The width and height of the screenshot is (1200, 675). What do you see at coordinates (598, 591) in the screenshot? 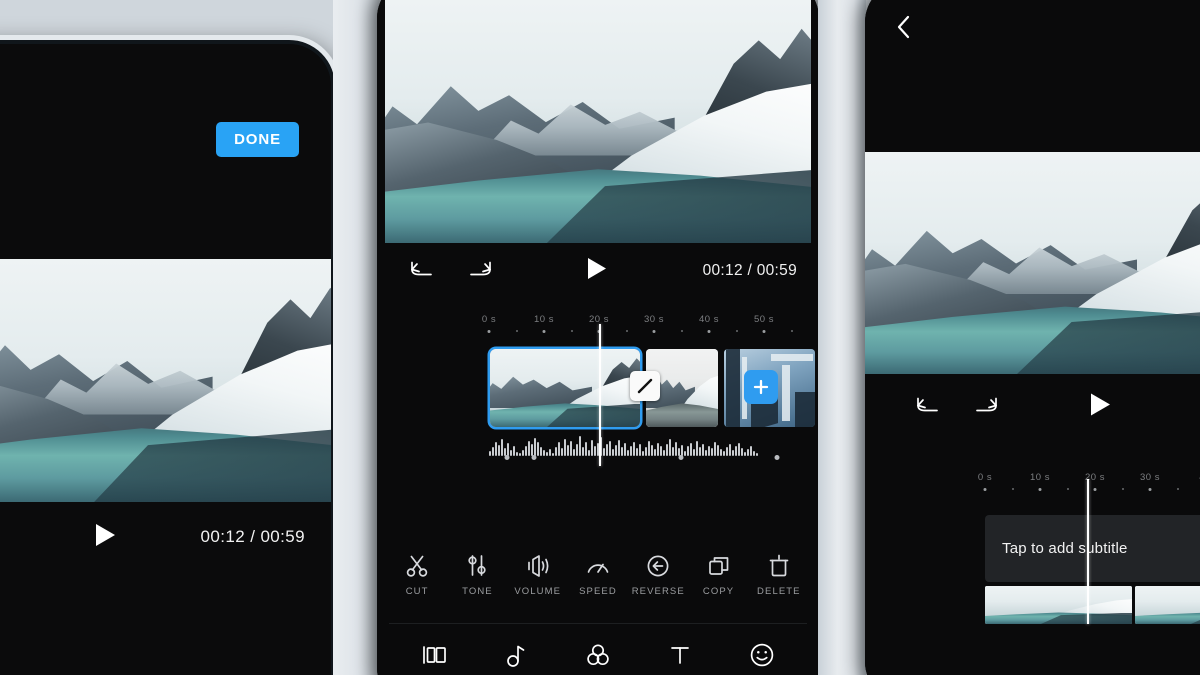
I see `tool-label: SPEED` at bounding box center [598, 591].